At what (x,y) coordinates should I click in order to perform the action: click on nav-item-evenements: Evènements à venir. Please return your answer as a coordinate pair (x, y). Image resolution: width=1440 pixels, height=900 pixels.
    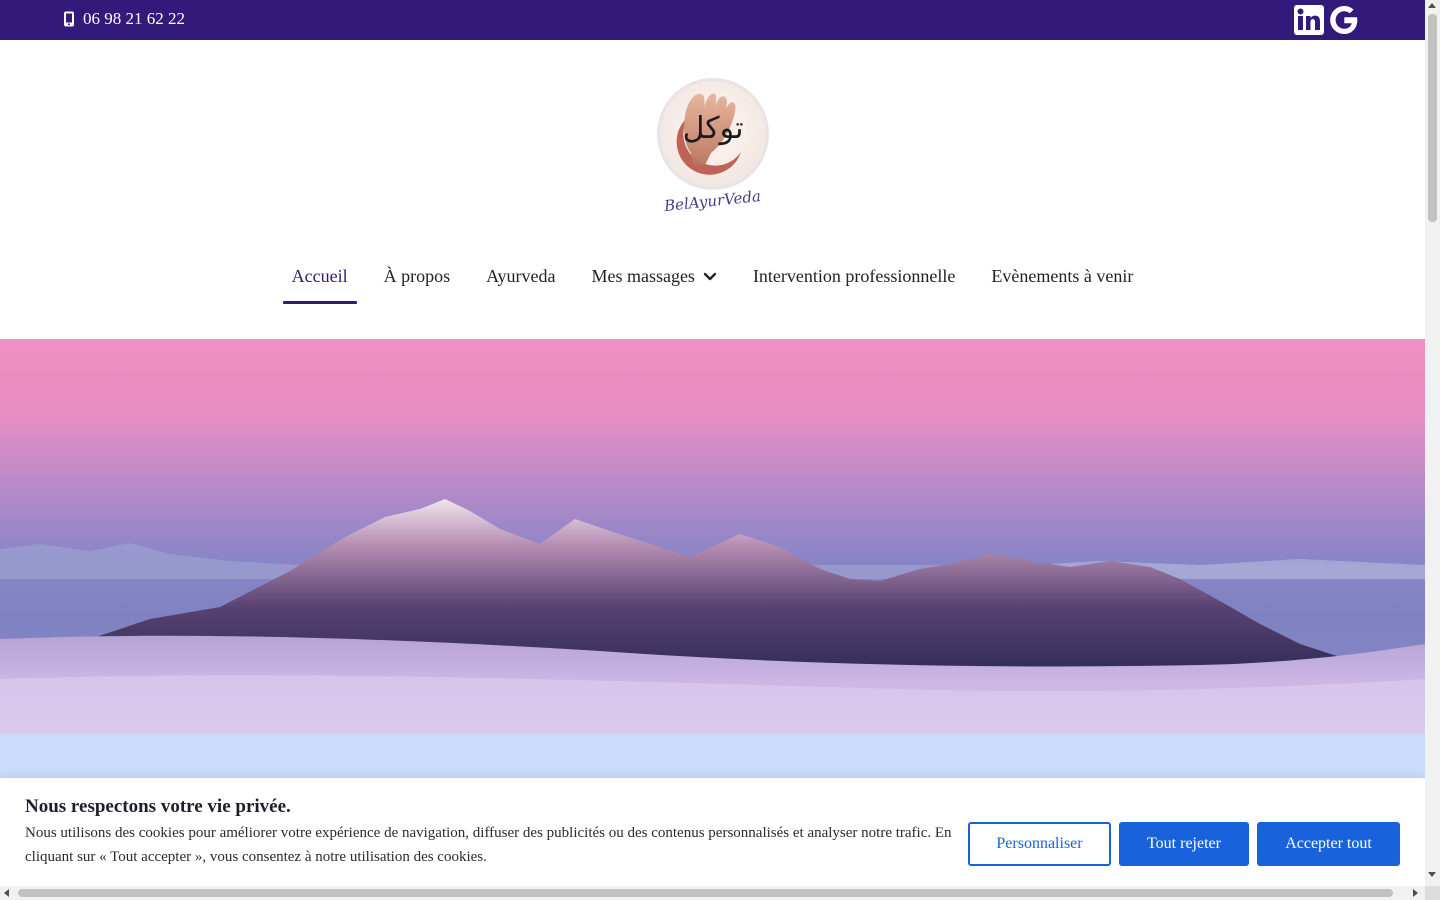
    Looking at the image, I should click on (1062, 277).